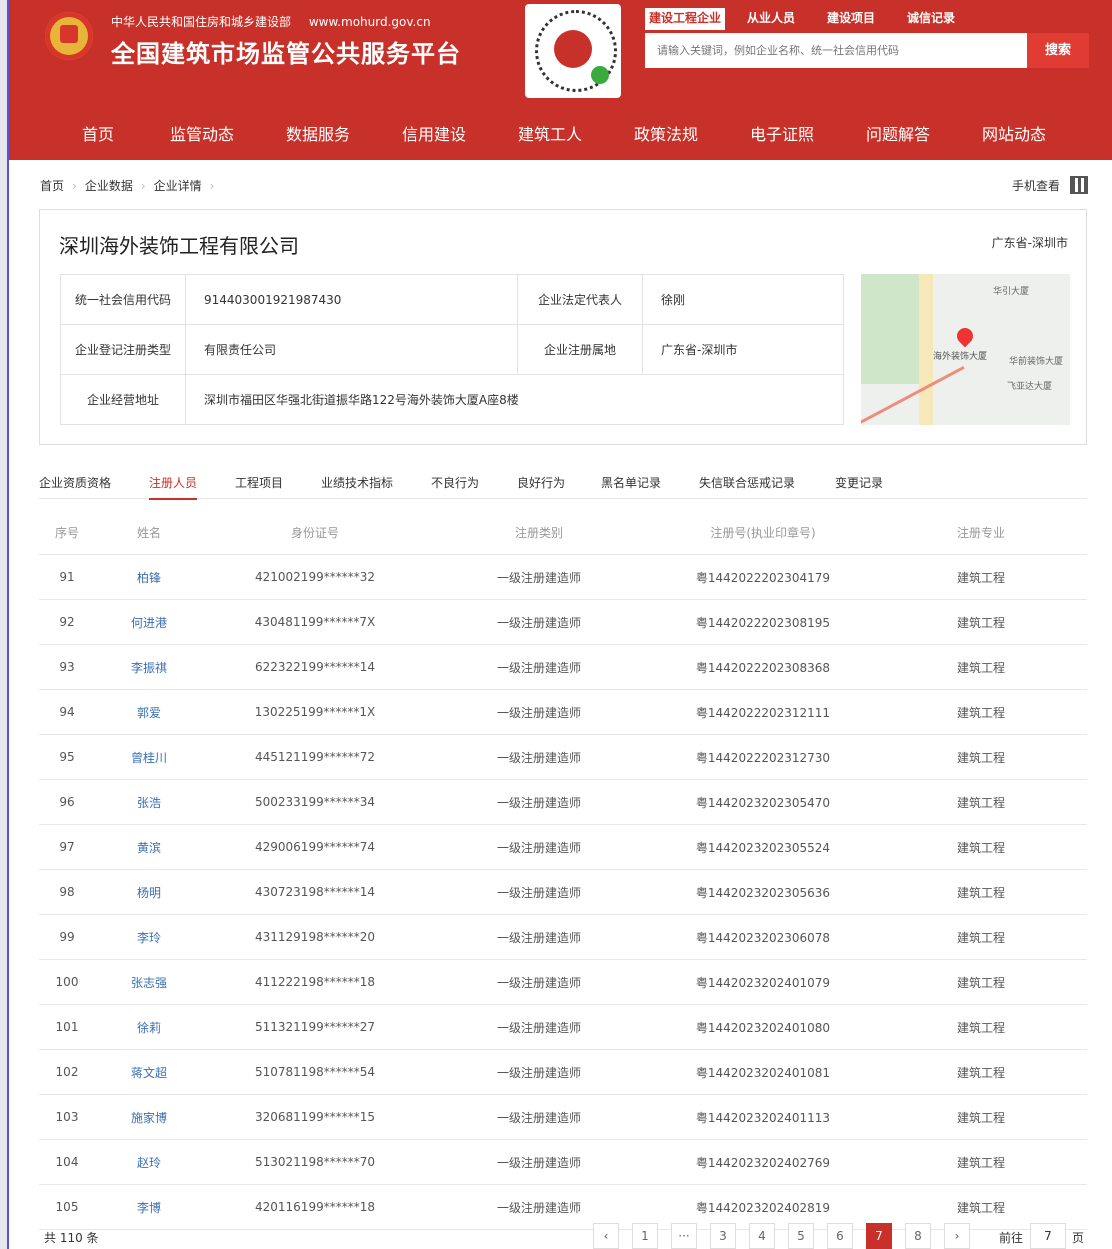 The height and width of the screenshot is (1249, 1112). Describe the element at coordinates (539, 532) in the screenshot. I see `col-reg-category: 注册类别` at that location.